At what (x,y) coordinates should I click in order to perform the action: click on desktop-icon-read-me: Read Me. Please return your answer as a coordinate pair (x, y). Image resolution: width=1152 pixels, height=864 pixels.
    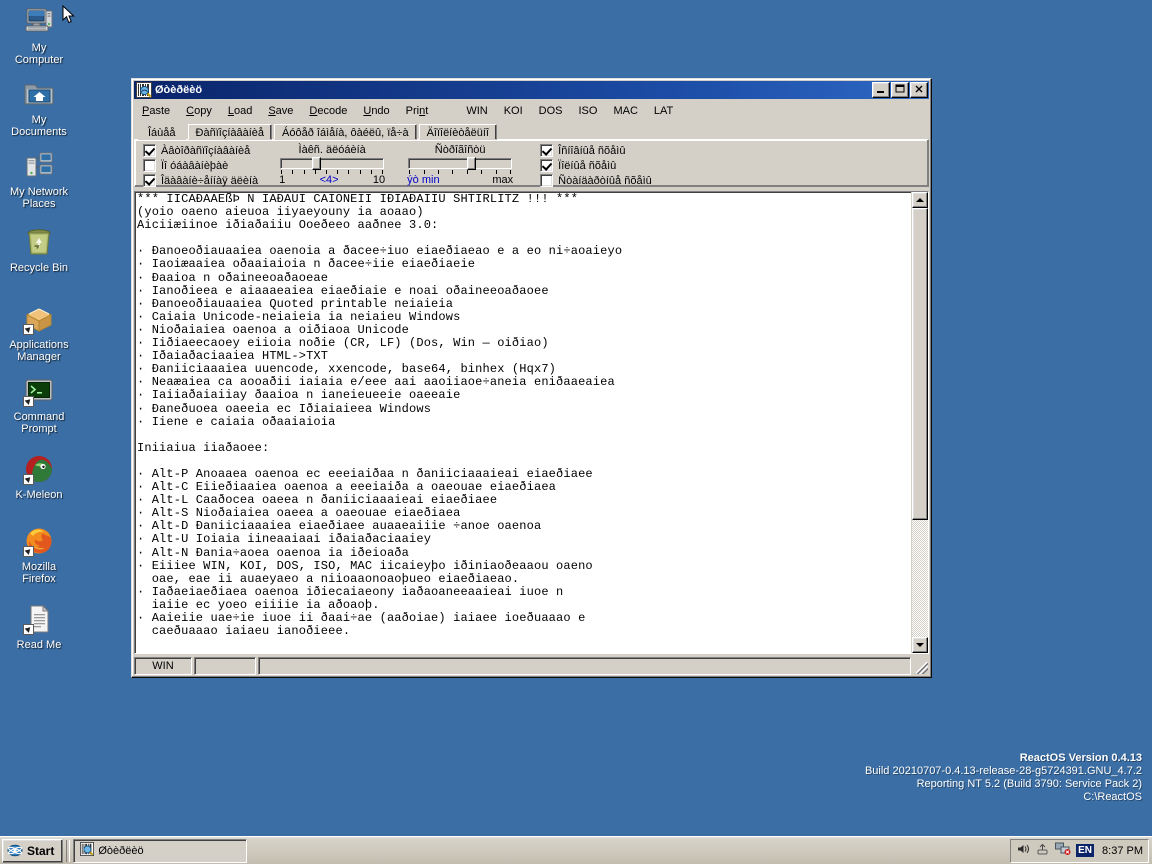
    Looking at the image, I should click on (39, 627).